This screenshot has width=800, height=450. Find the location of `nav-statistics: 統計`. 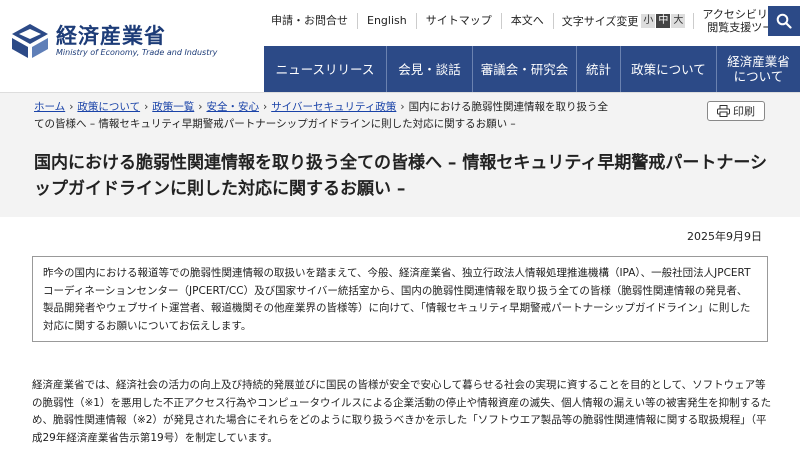

nav-statistics: 統計 is located at coordinates (598, 69).